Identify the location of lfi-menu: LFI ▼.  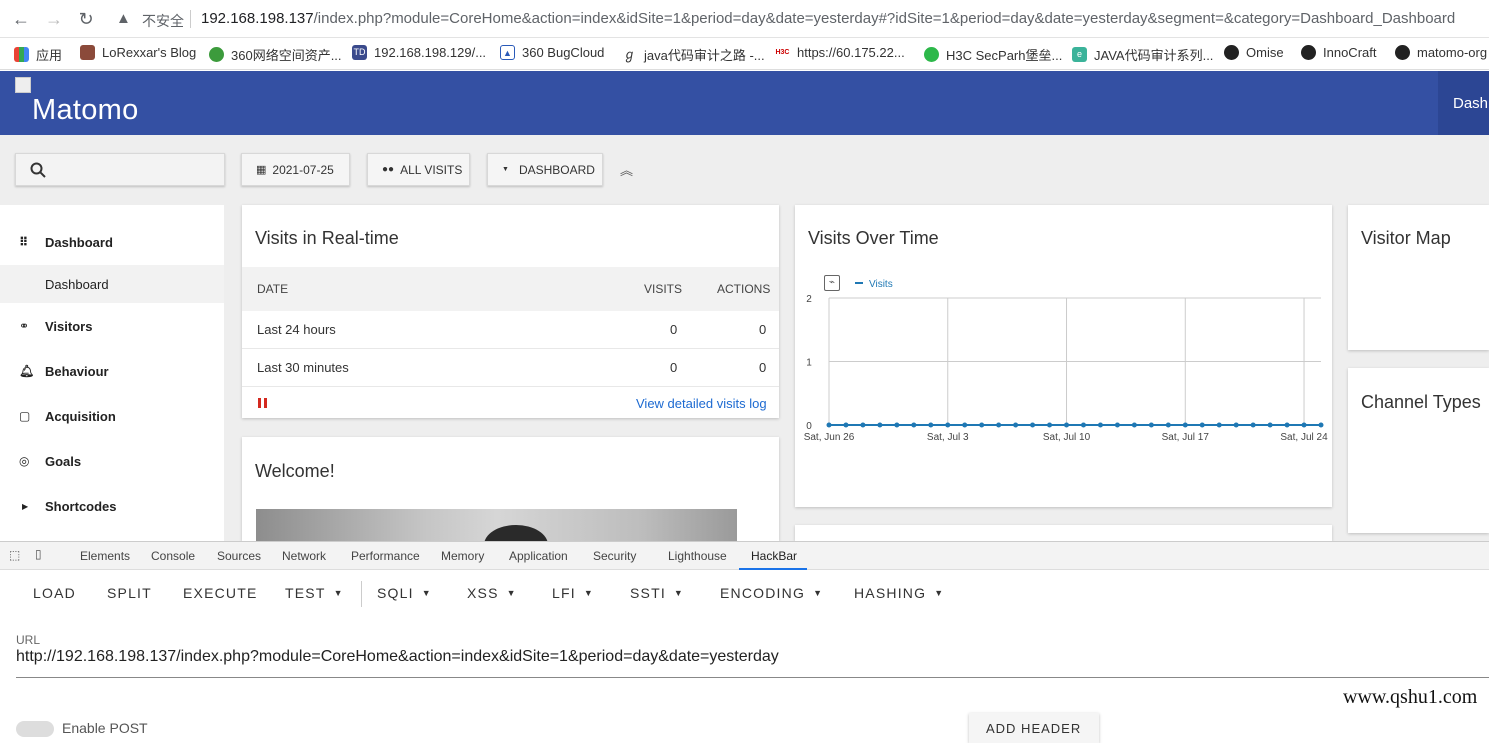
(573, 593).